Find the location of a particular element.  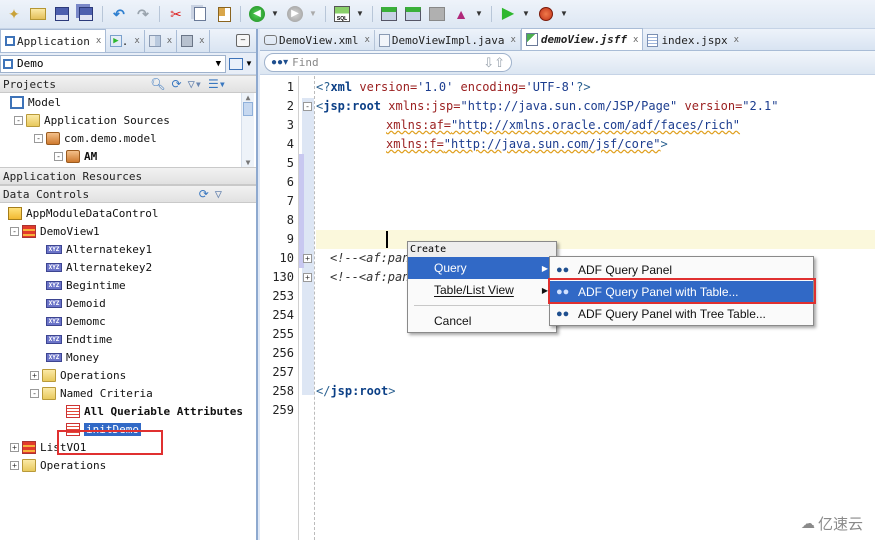

projects-section-header: Projects 🔍︎ ⟳ ▽▾ ☰▾ is located at coordinates (128, 84).